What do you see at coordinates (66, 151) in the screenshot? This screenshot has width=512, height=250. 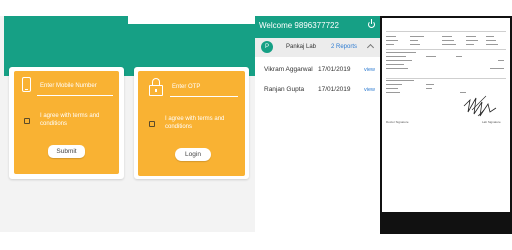 I see `submit-button: Submit` at bounding box center [66, 151].